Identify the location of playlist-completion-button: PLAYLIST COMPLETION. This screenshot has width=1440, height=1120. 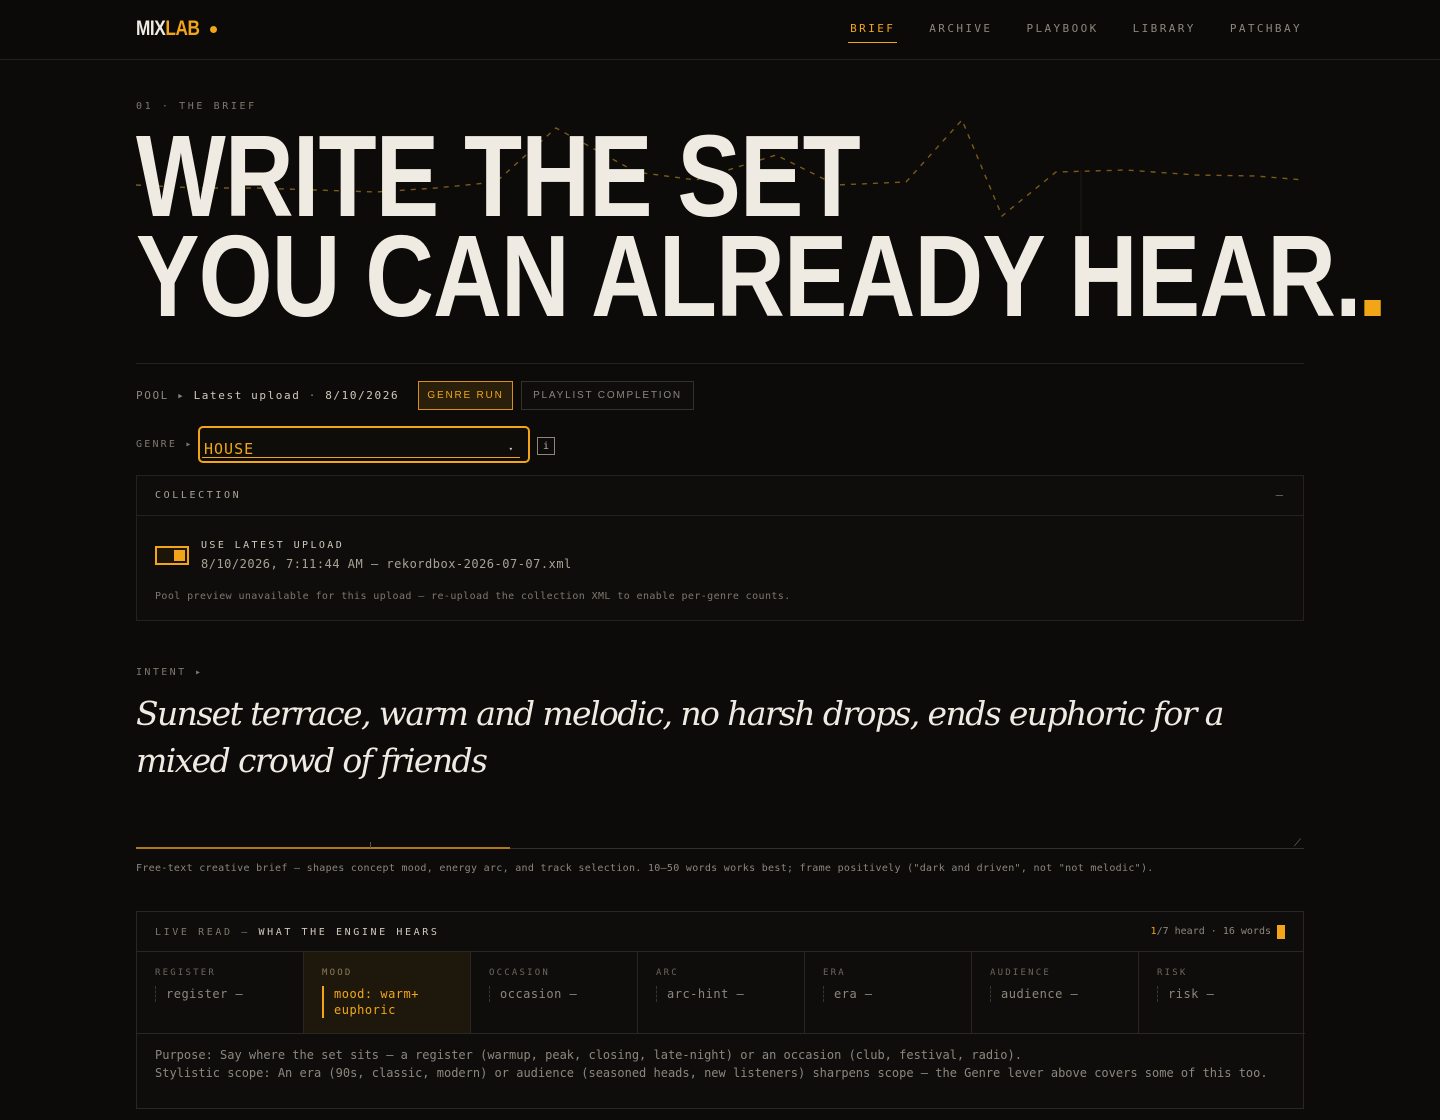
(607, 395).